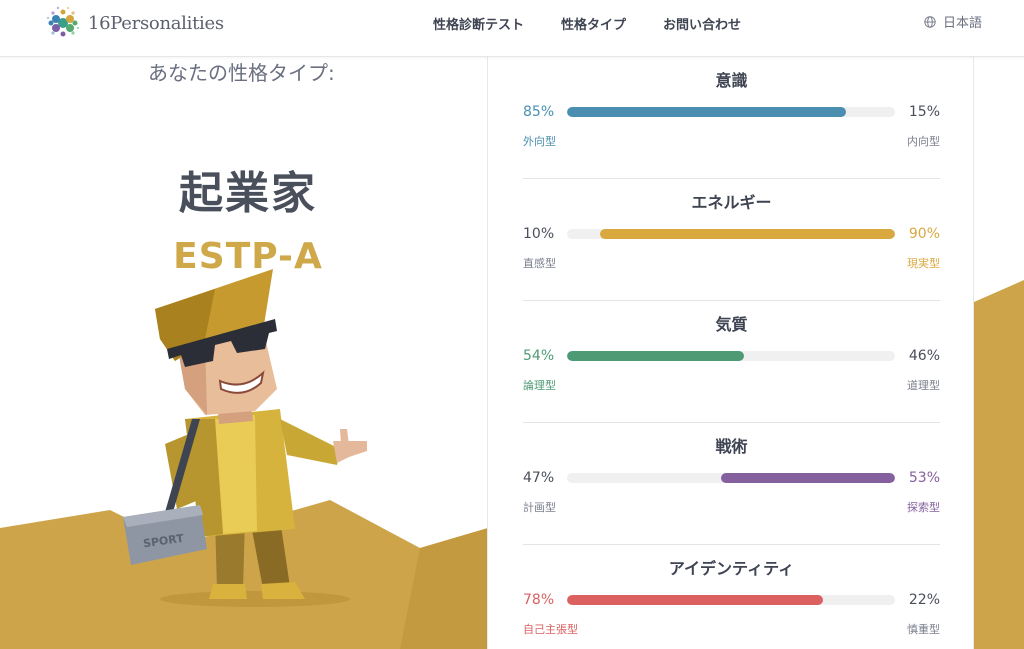 This screenshot has width=1024, height=649. Describe the element at coordinates (731, 446) in the screenshot. I see `trait-title: 戦術` at that location.